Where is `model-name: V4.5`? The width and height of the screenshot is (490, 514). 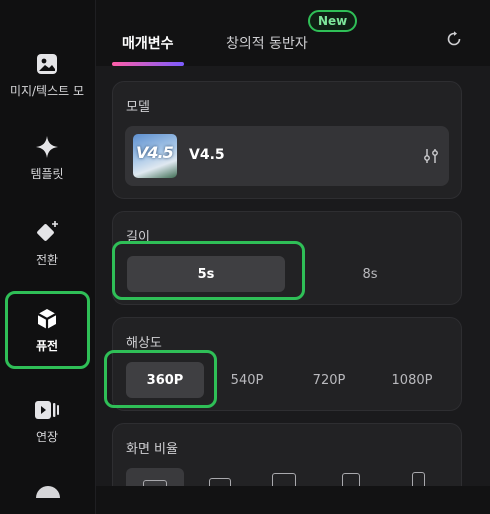 model-name: V4.5 is located at coordinates (207, 155).